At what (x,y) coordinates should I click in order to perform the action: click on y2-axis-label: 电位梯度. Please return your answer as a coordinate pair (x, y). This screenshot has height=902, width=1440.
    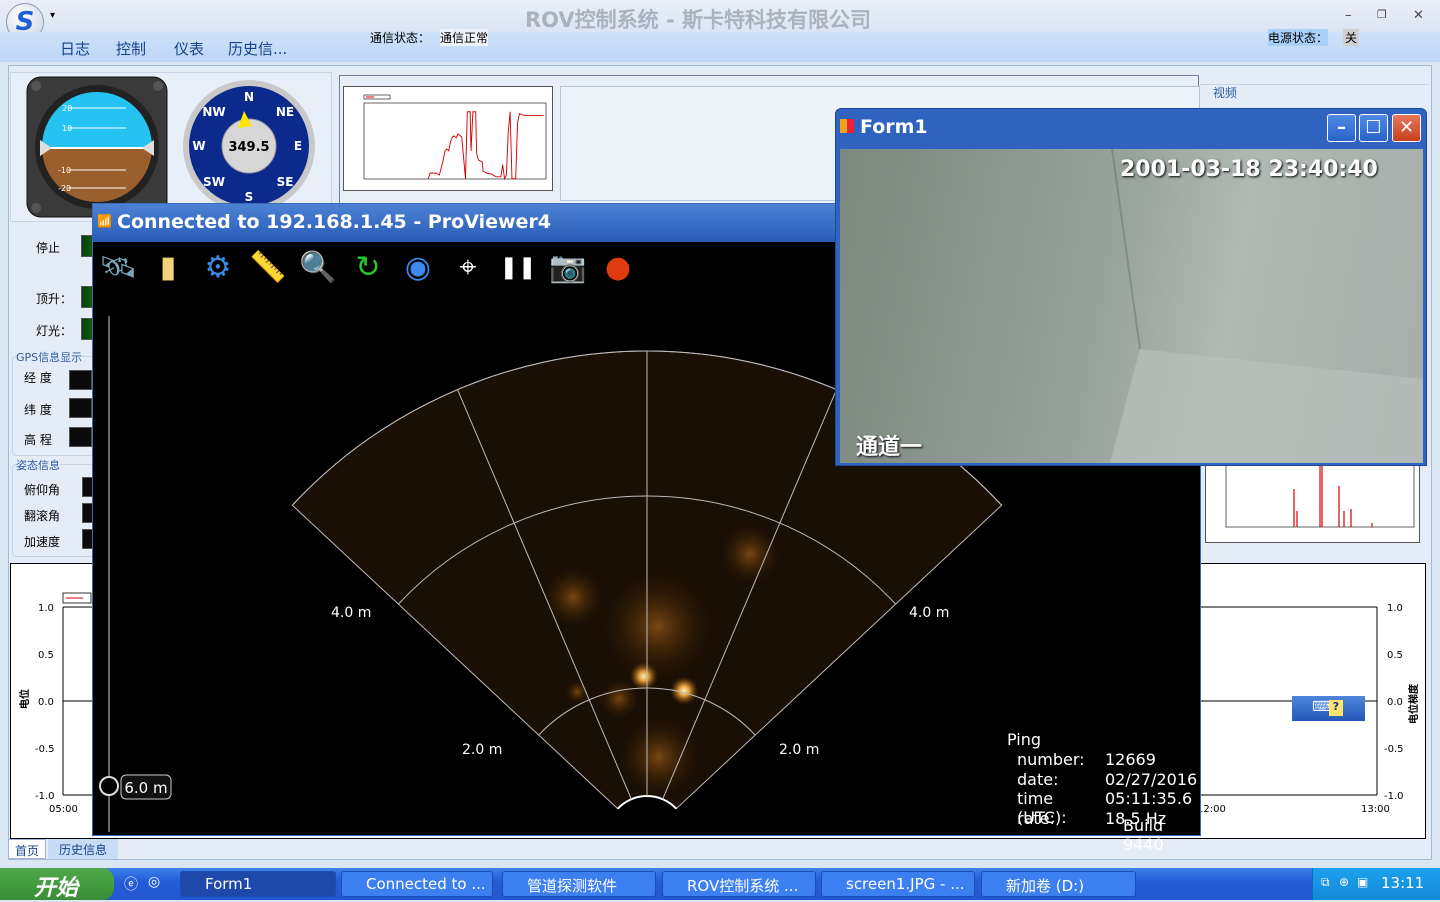
    Looking at the image, I should click on (1413, 703).